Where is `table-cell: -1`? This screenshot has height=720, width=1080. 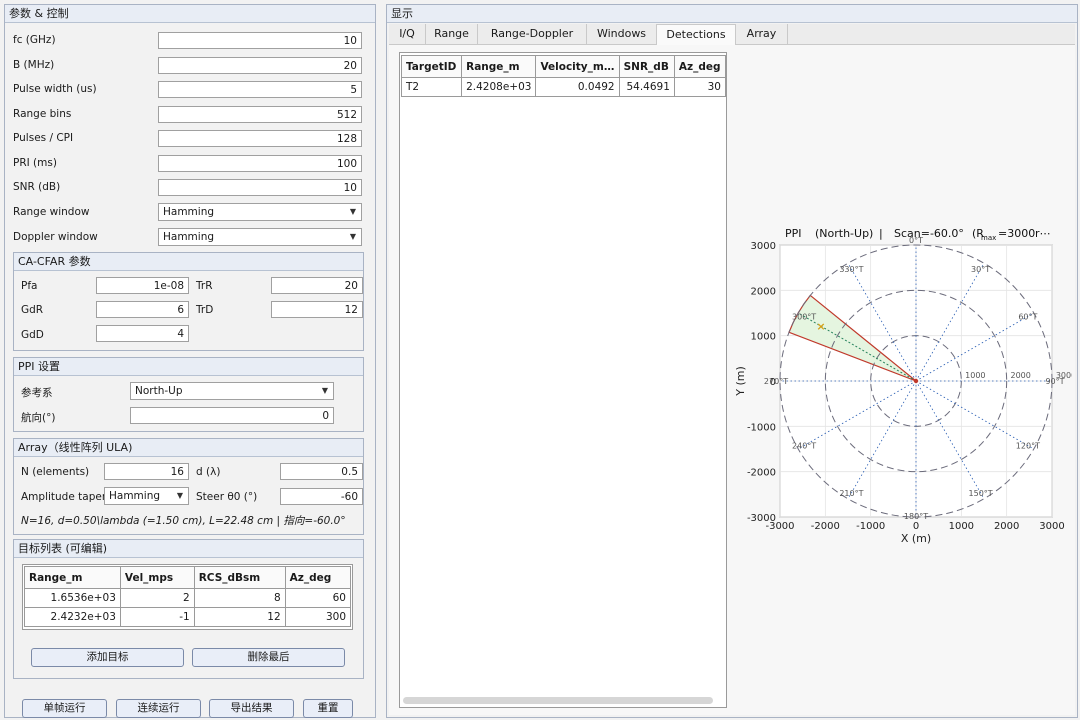 table-cell: -1 is located at coordinates (157, 617).